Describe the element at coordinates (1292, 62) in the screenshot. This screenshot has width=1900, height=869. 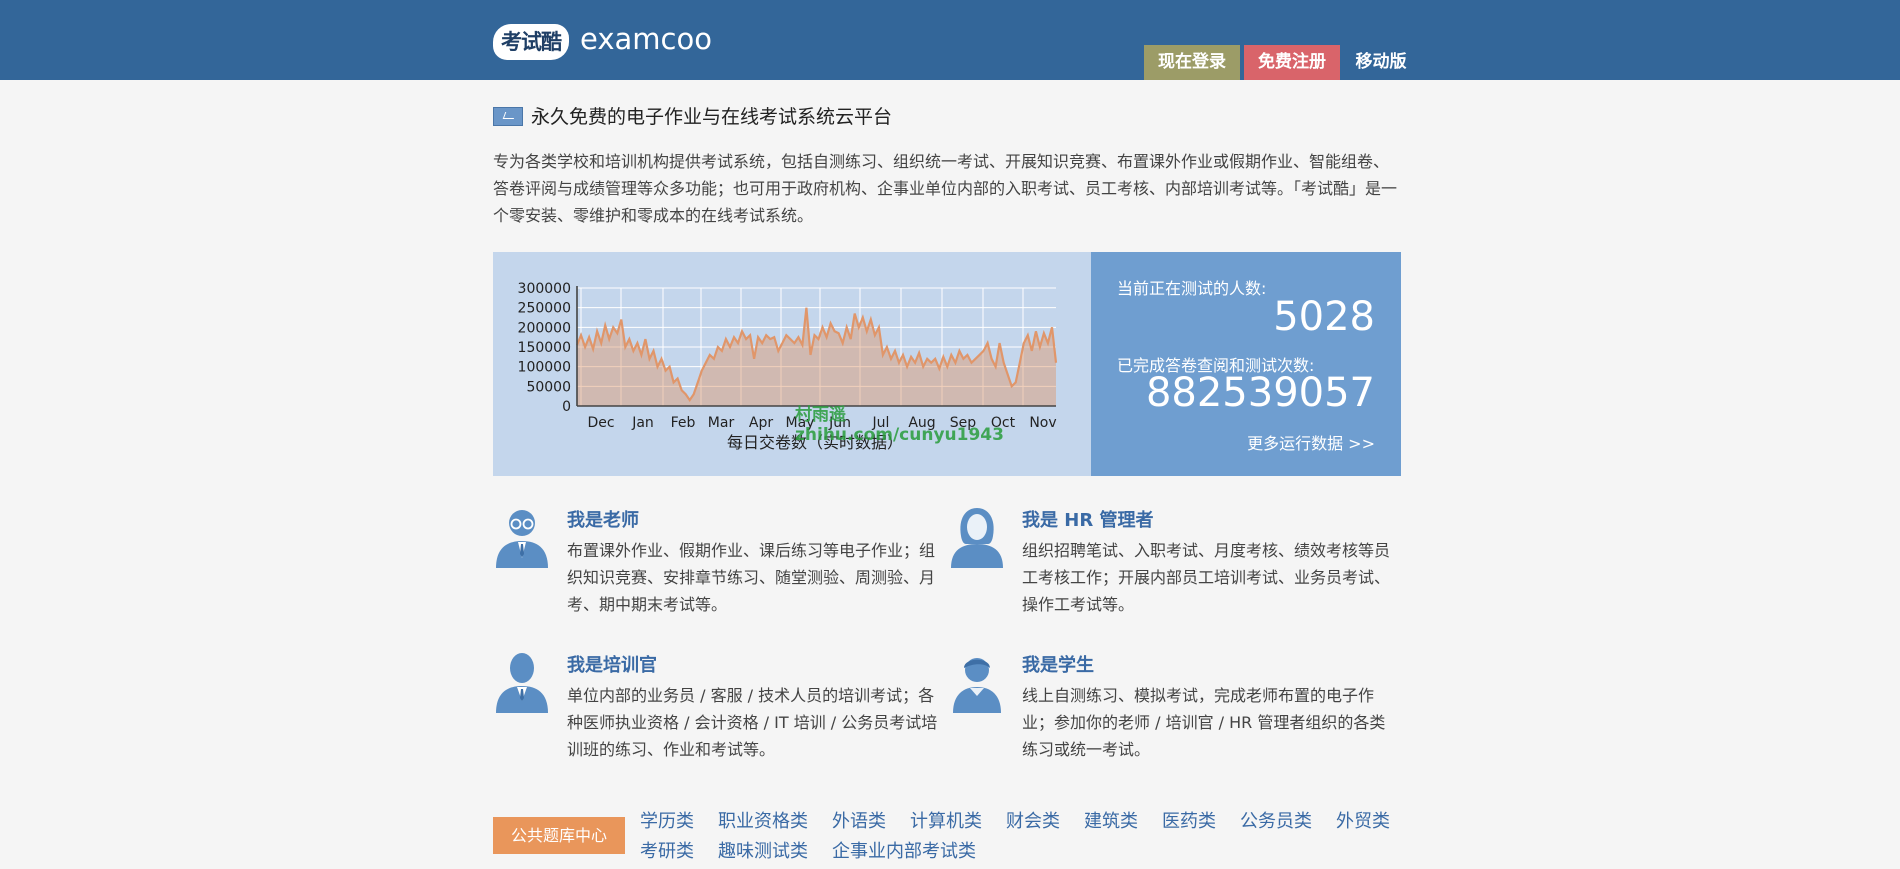
I see `register-button: 免费注册` at that location.